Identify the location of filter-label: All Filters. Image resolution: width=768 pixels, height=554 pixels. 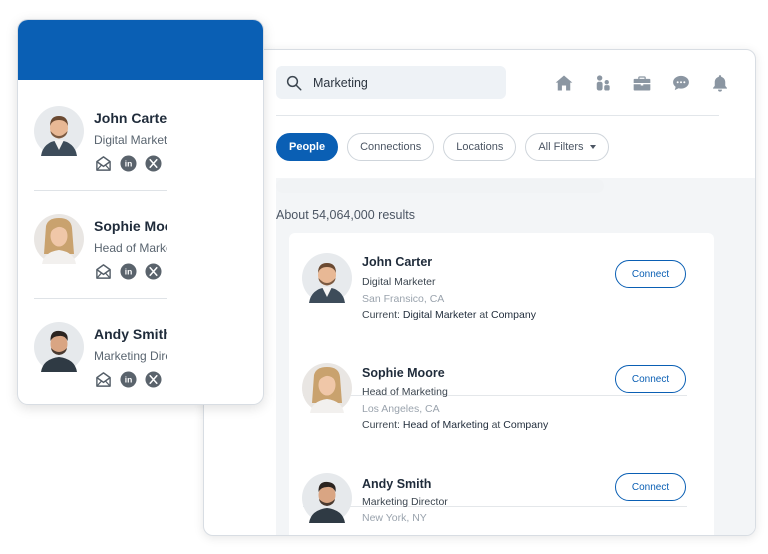
(561, 147).